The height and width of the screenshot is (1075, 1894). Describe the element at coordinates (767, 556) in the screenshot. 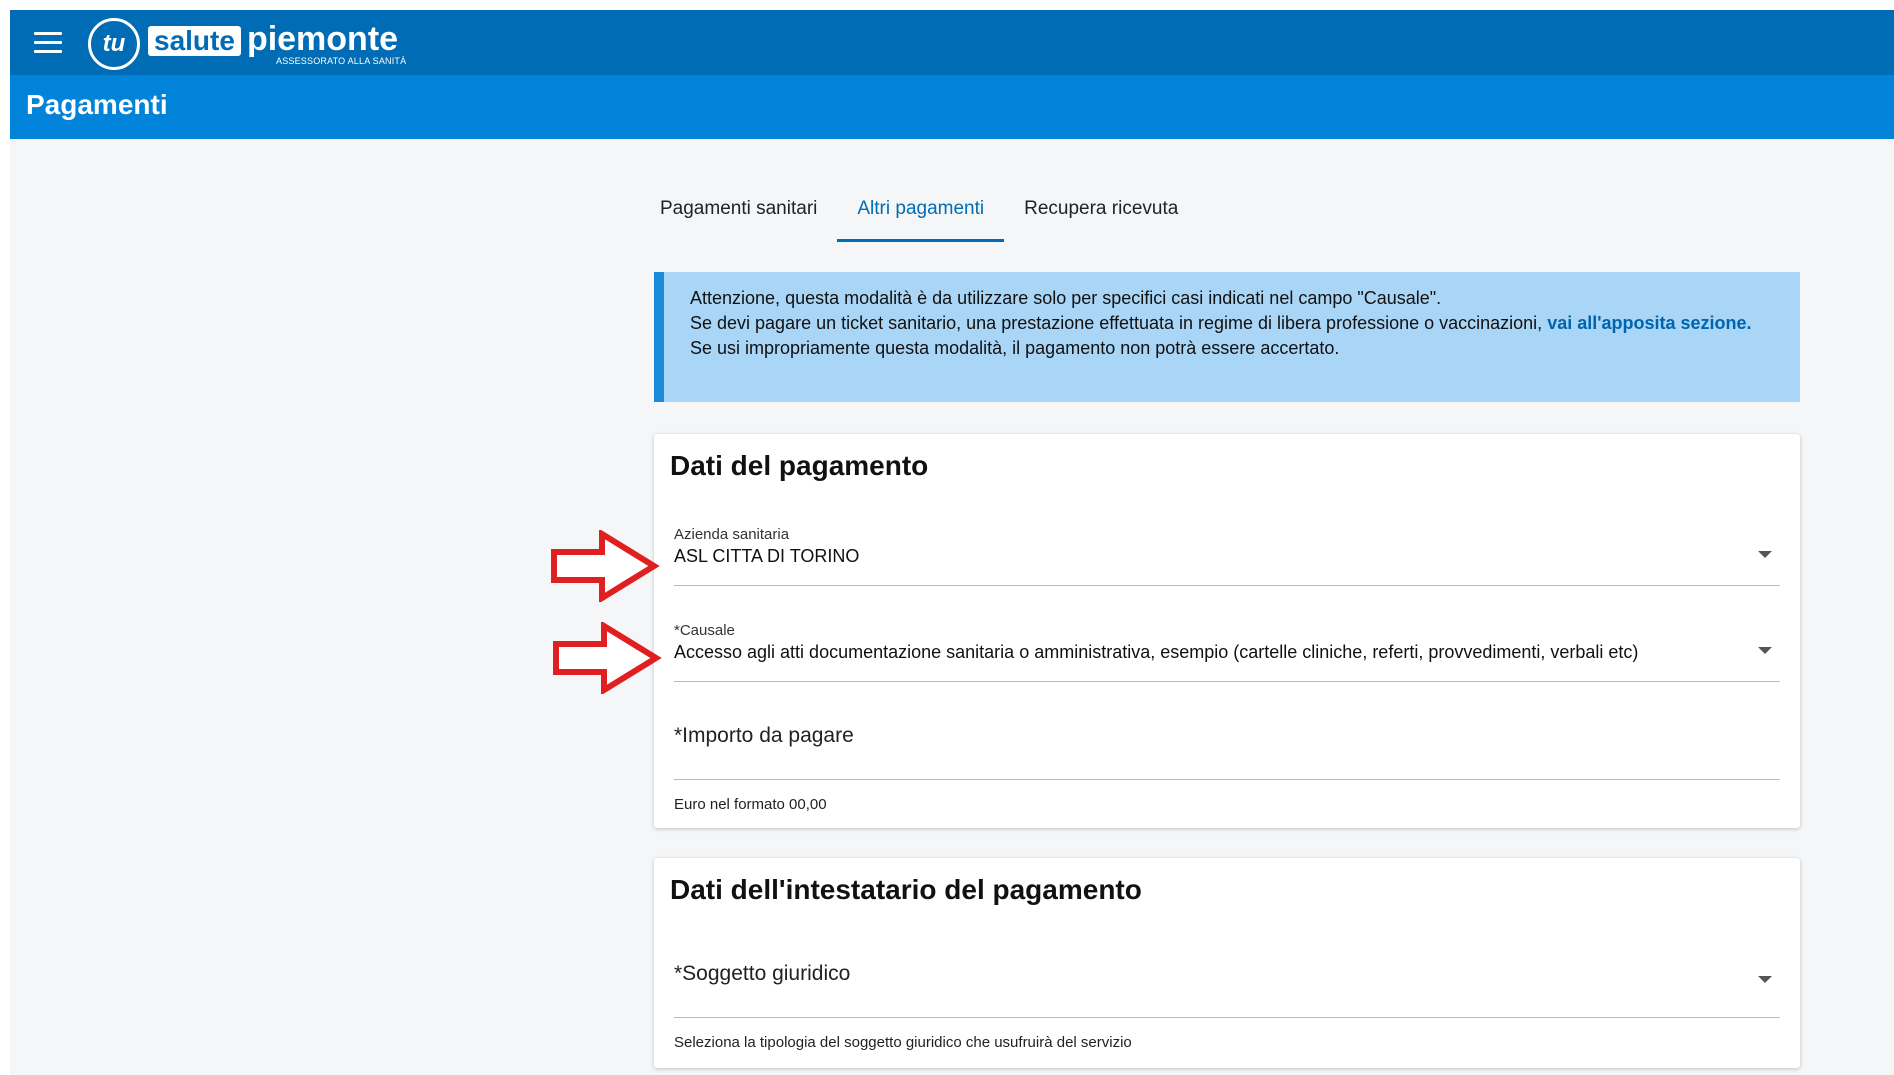

I see `azienda-value: ASL CITTA DI TORINO` at that location.